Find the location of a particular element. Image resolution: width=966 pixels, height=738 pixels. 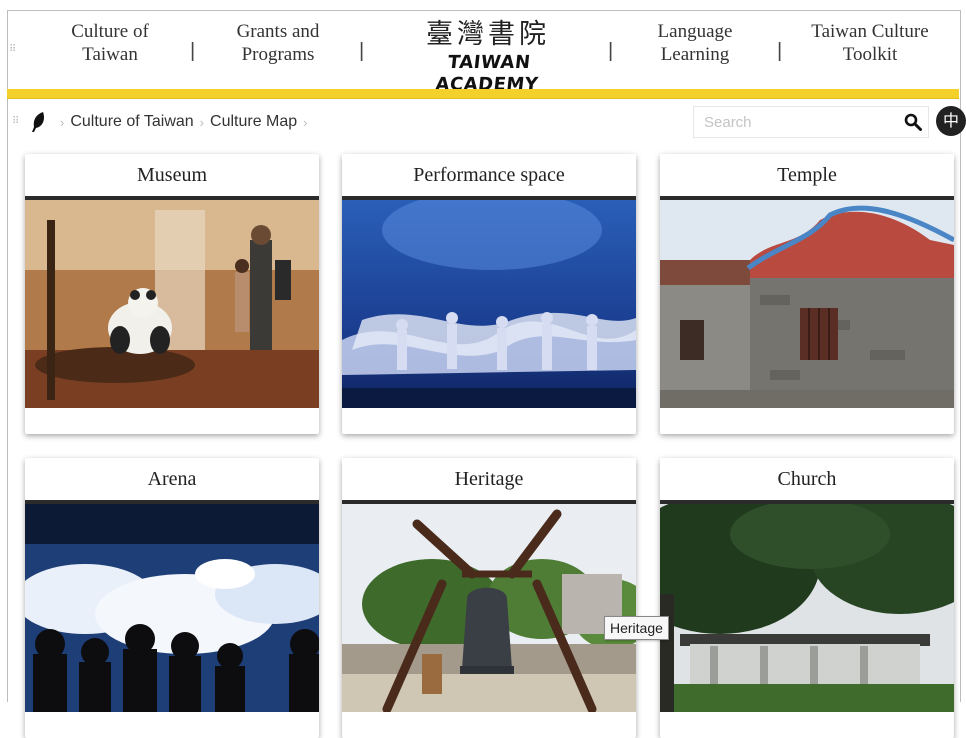

breadcrumb-culture-map: Culture Map is located at coordinates (253, 122).